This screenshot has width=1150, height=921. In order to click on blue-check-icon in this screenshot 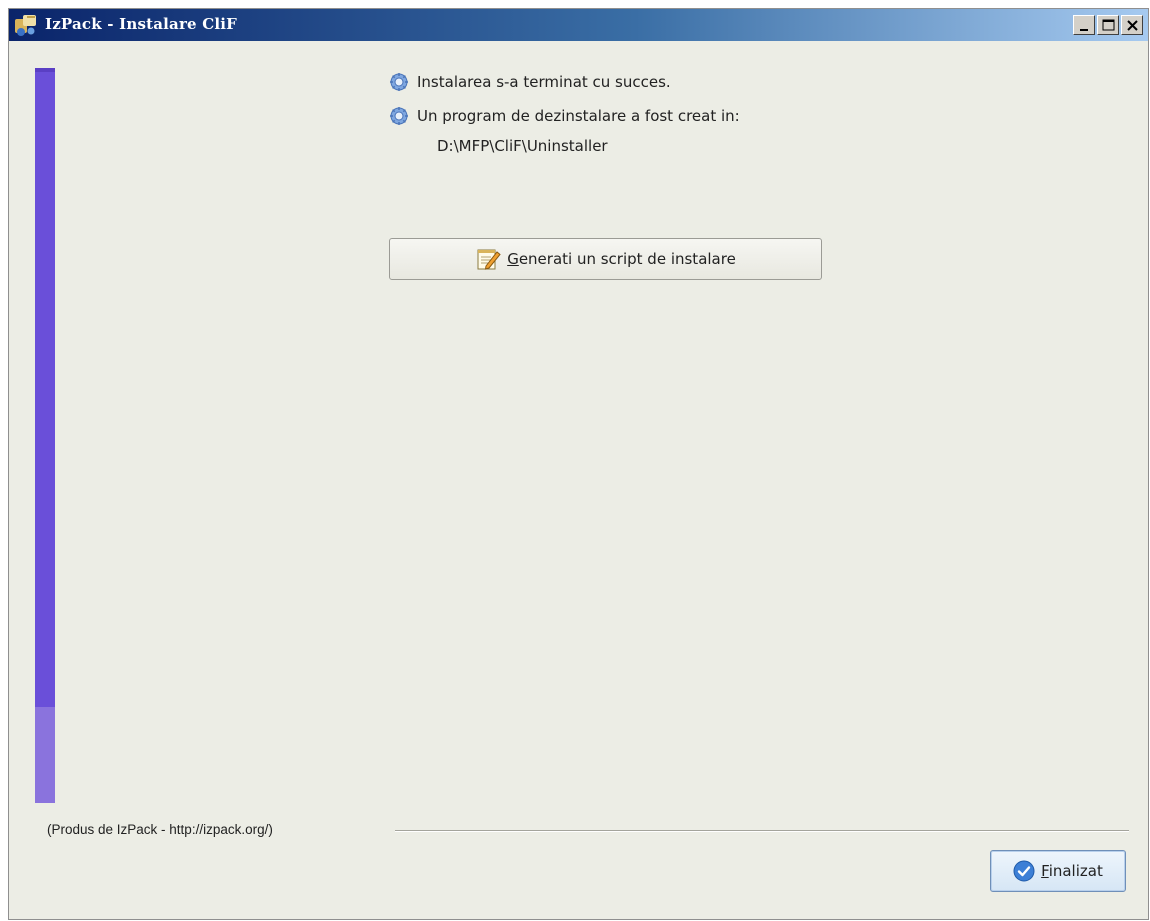, I will do `click(1024, 871)`.